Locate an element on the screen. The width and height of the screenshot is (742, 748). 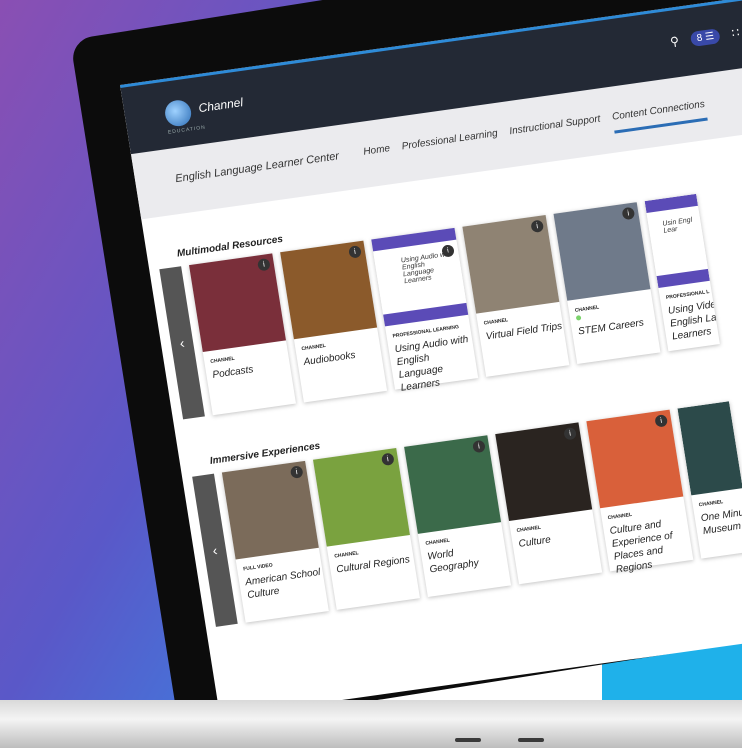
resource-card: i CHANNEL Virtual Field Trips is located at coordinates (516, 296).